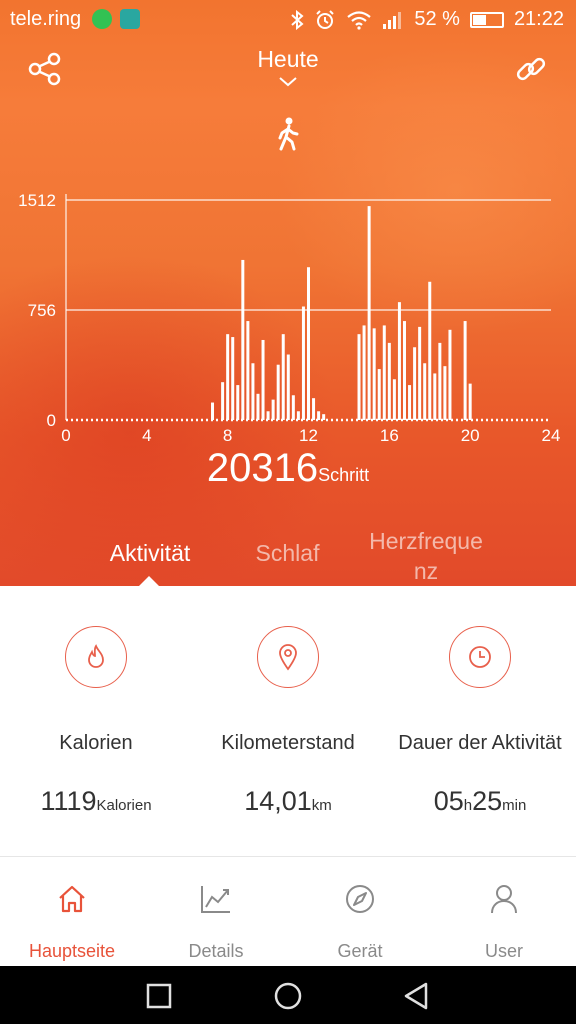 This screenshot has height=1024, width=576. What do you see at coordinates (288, 59) in the screenshot?
I see `date-selector: Heute` at bounding box center [288, 59].